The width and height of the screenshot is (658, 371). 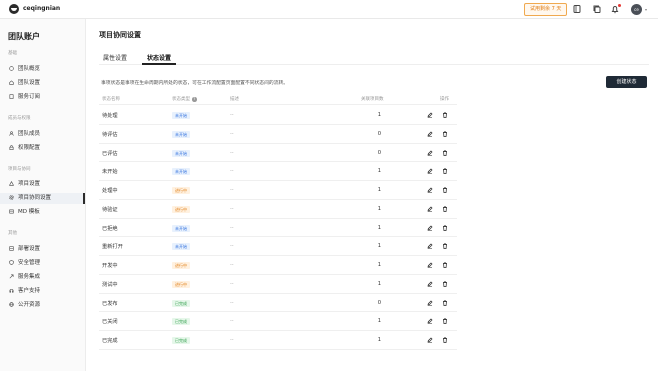 What do you see at coordinates (546, 9) in the screenshot?
I see `trial-badge: 试用剩余 7 天` at bounding box center [546, 9].